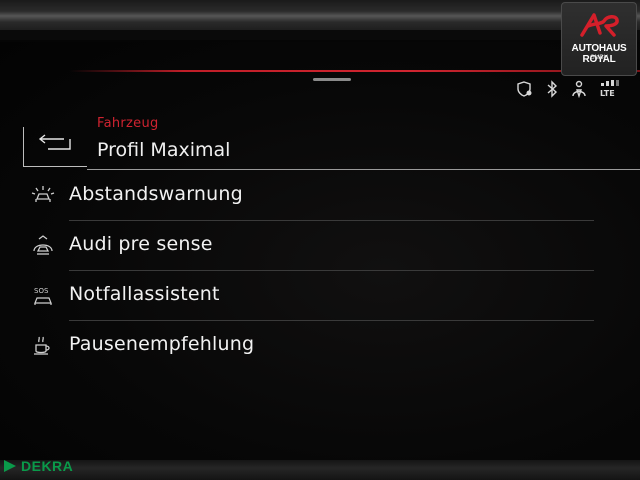 This screenshot has height=480, width=640. Describe the element at coordinates (607, 93) in the screenshot. I see `svg-text: LTE` at that location.